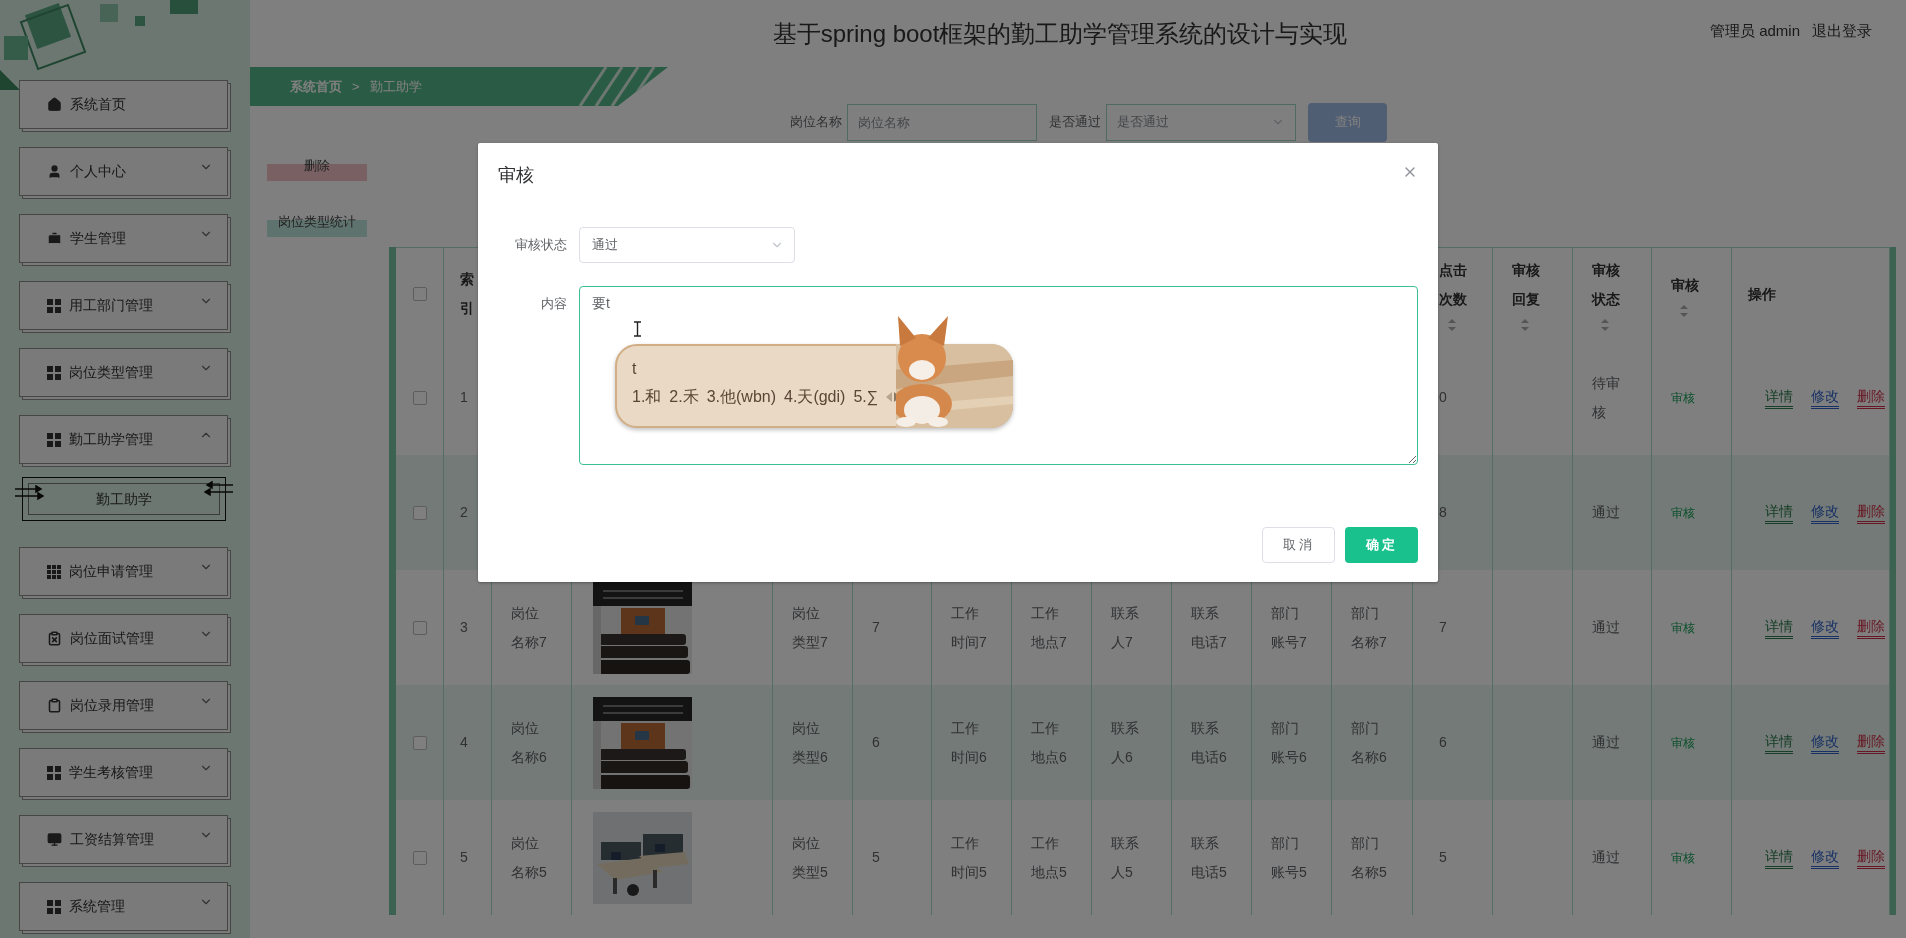  I want to click on ime-candidate: 5.∑, so click(866, 397).